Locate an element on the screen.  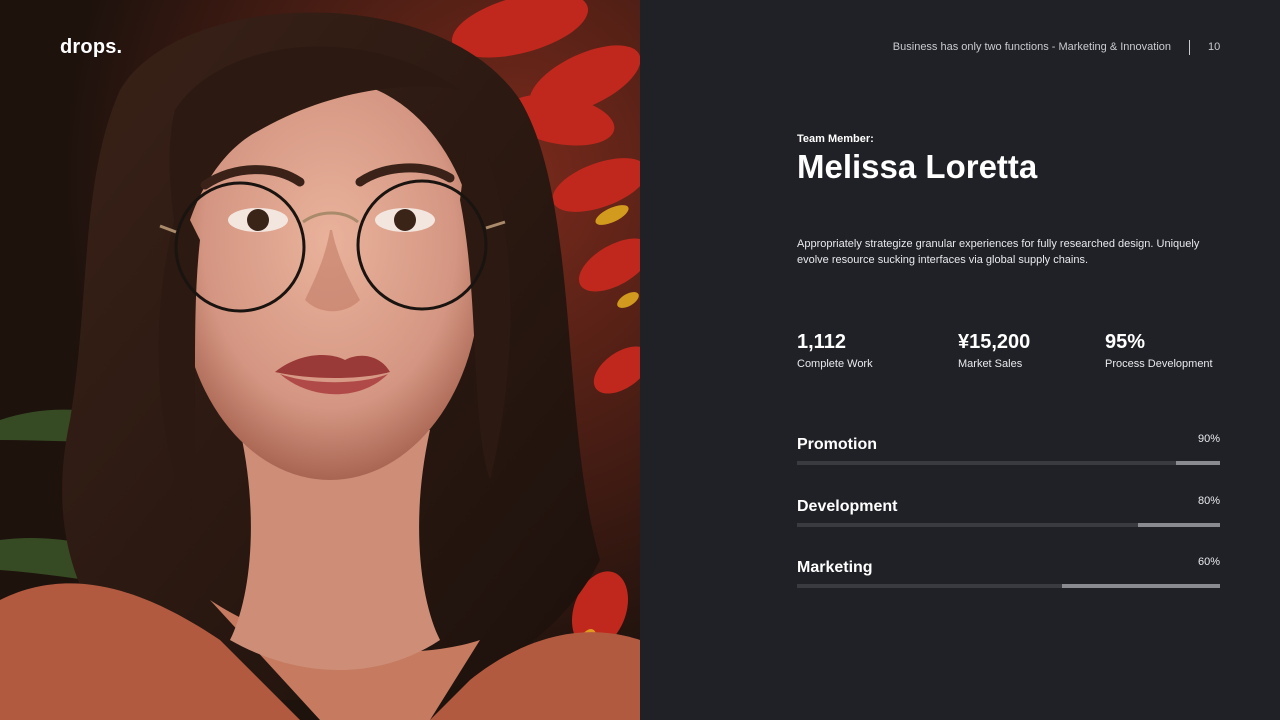
stat-value: 95% is located at coordinates (1125, 342).